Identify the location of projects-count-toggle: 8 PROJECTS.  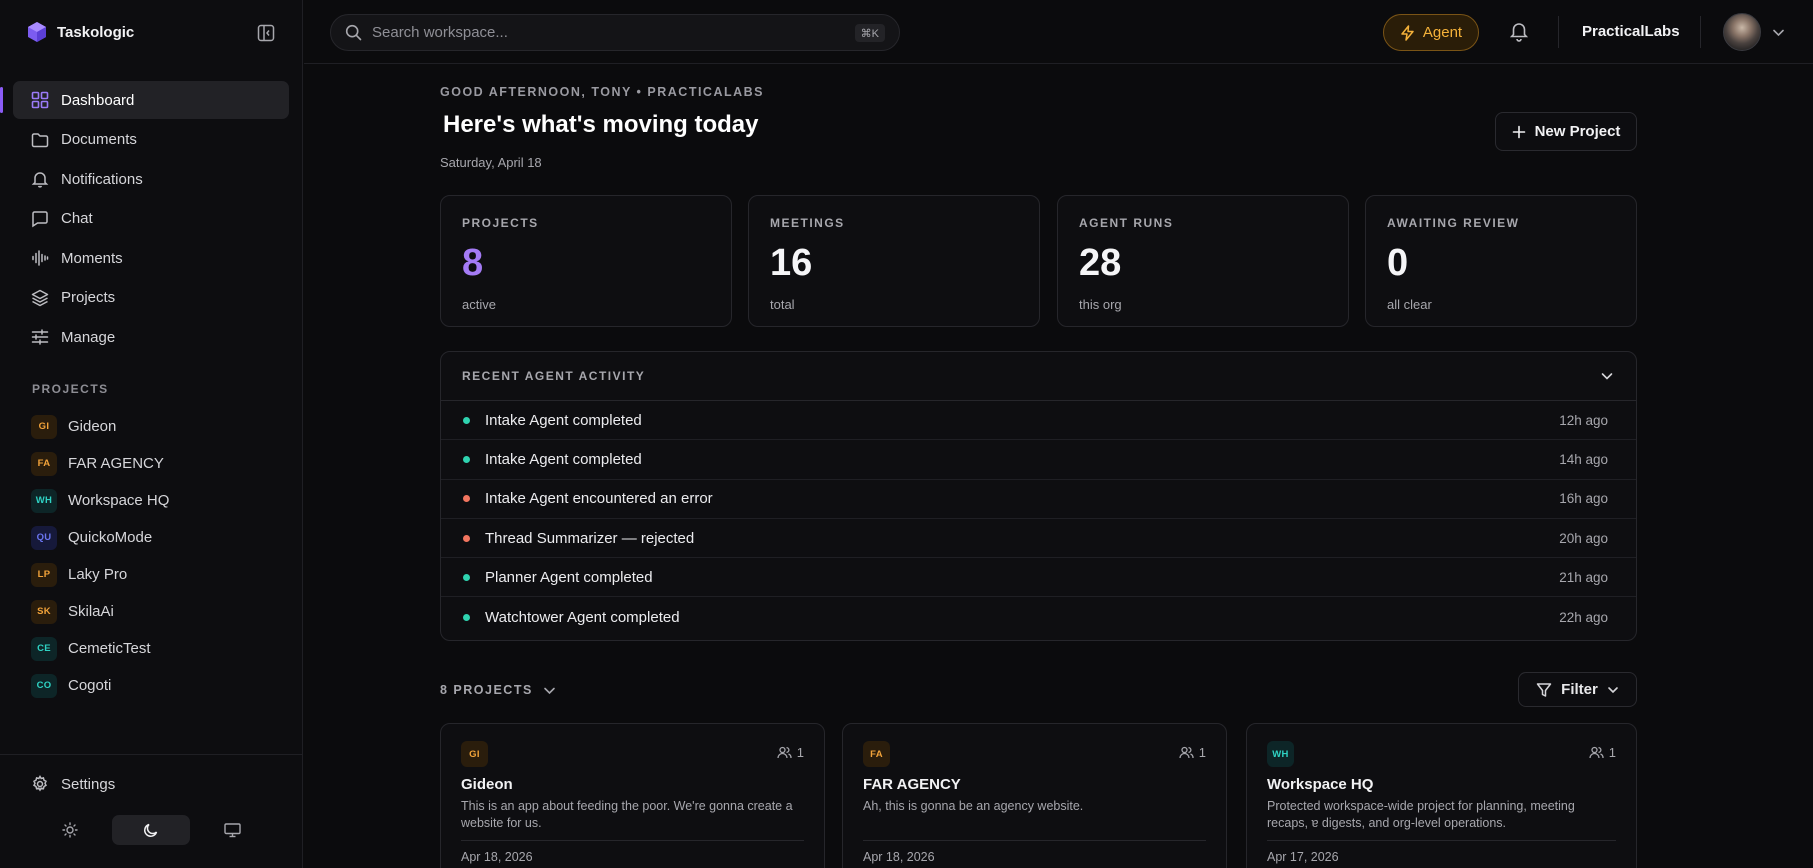
(498, 690).